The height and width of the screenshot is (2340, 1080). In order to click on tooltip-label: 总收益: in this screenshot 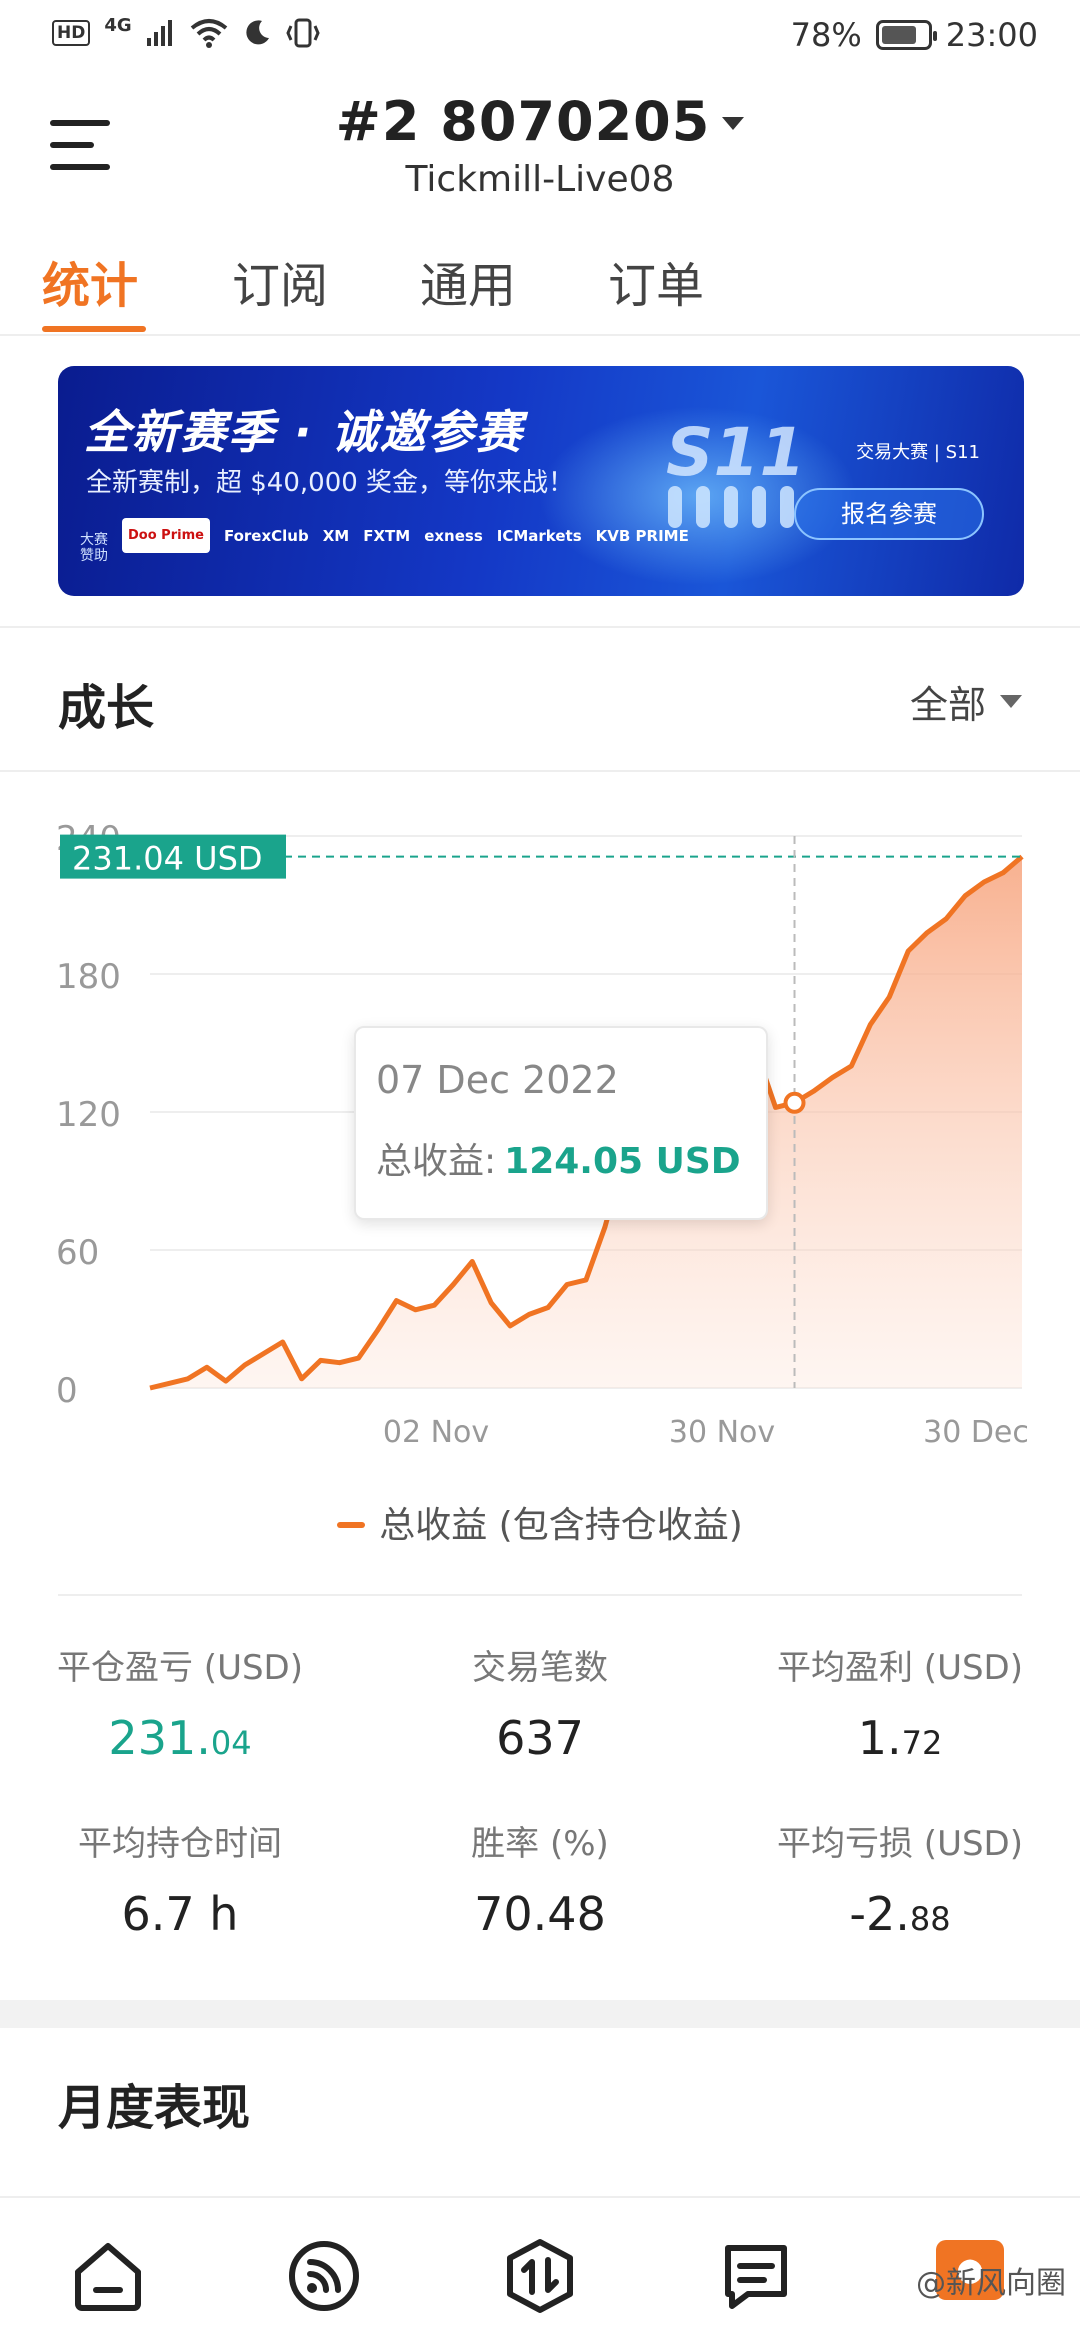, I will do `click(436, 1161)`.